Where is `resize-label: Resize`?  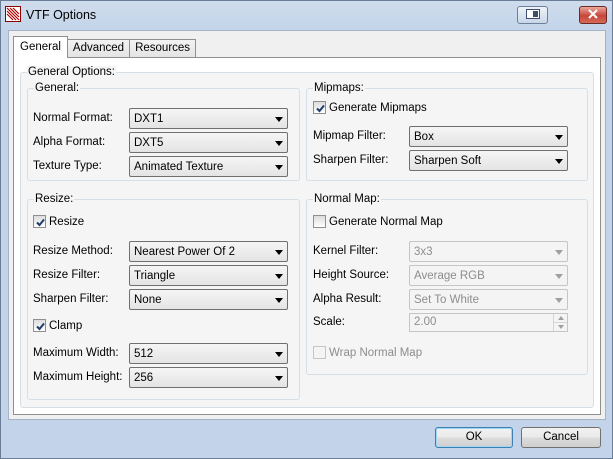
resize-label: Resize is located at coordinates (67, 221).